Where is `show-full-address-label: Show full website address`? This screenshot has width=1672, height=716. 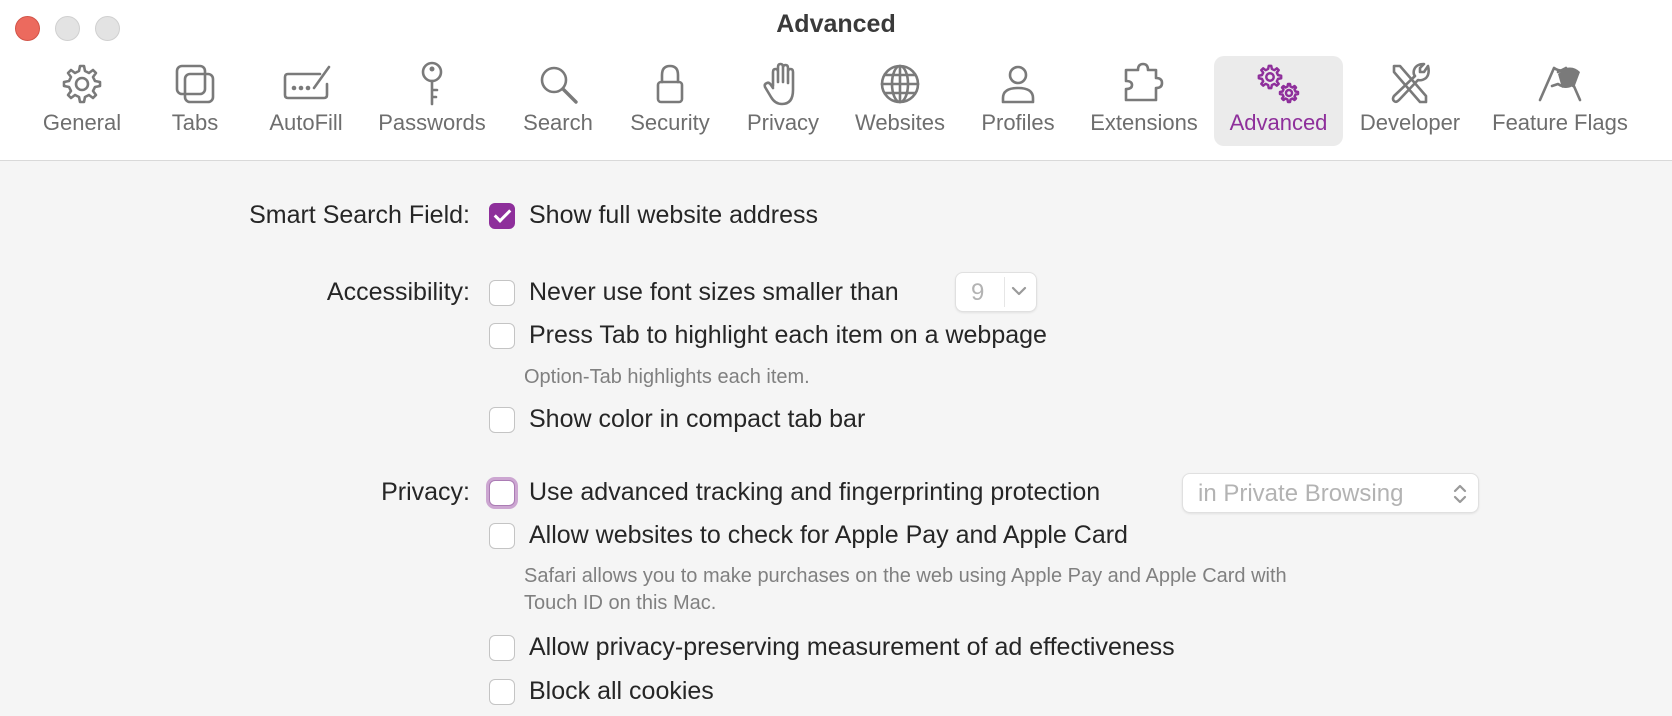
show-full-address-label: Show full website address is located at coordinates (673, 215).